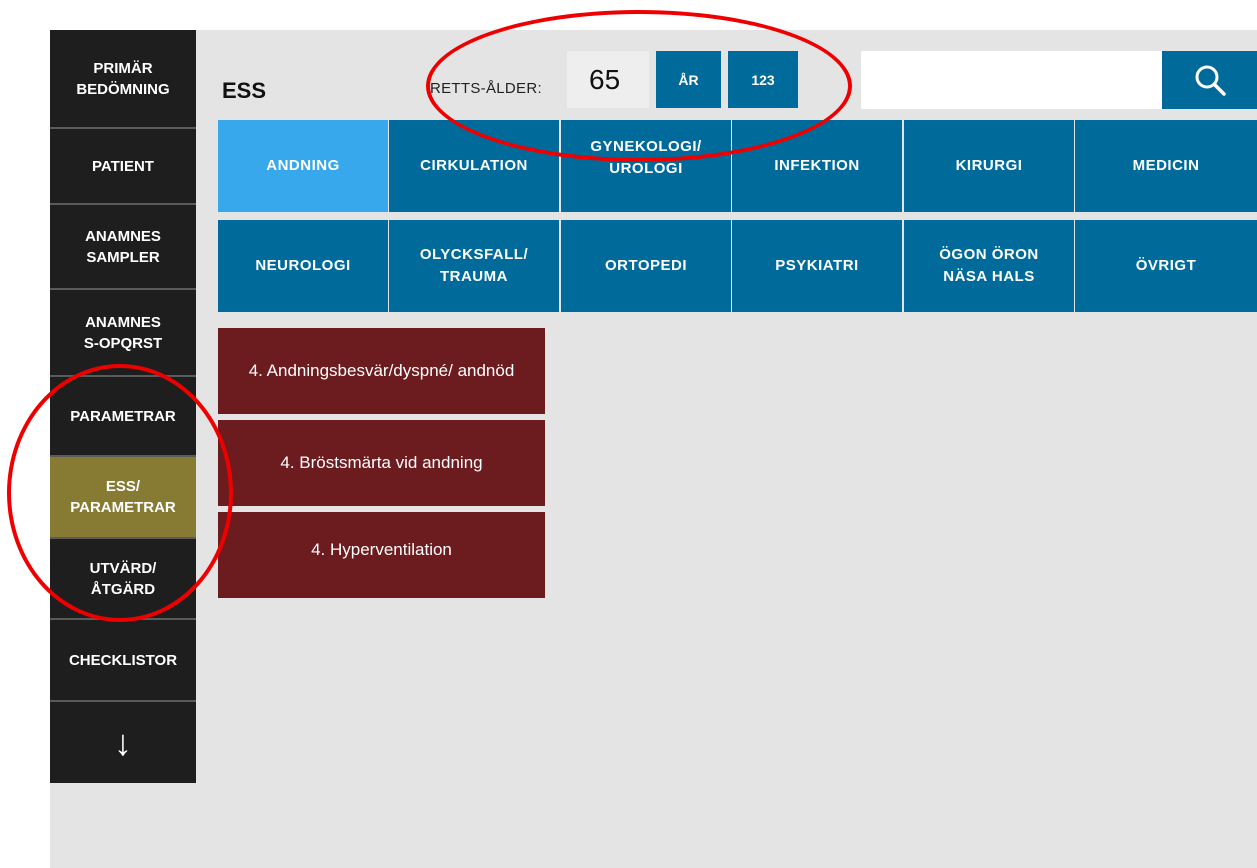 This screenshot has width=1257, height=868. I want to click on scroll-down-arrow-icon: ↓, so click(123, 742).